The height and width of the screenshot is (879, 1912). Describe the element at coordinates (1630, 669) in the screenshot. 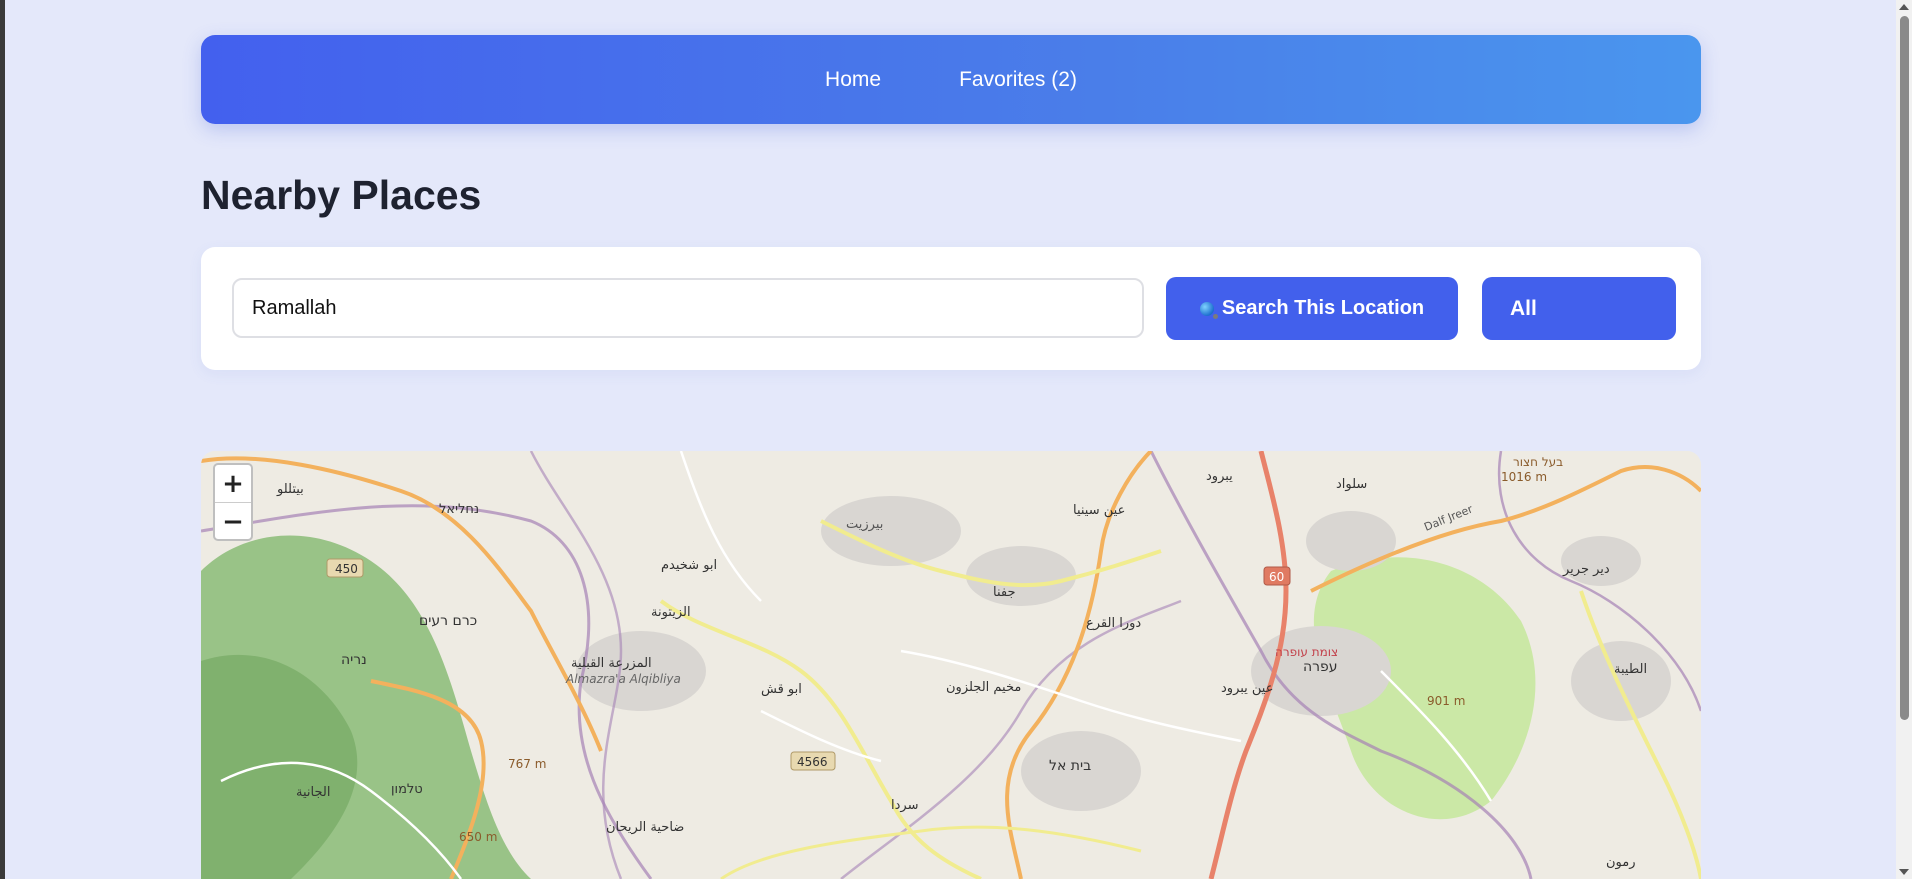

I see `map-label: الطيبة` at that location.